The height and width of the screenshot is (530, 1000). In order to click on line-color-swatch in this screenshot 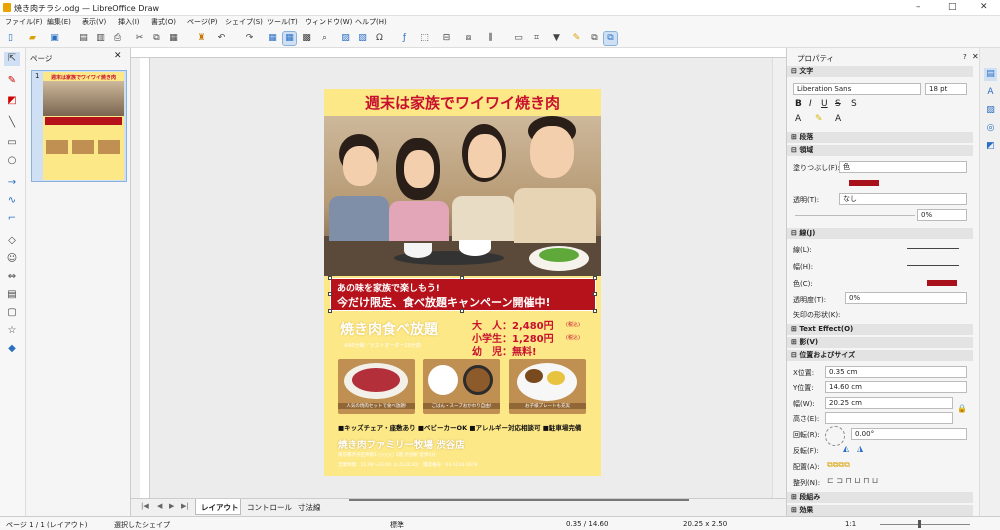, I will do `click(942, 283)`.